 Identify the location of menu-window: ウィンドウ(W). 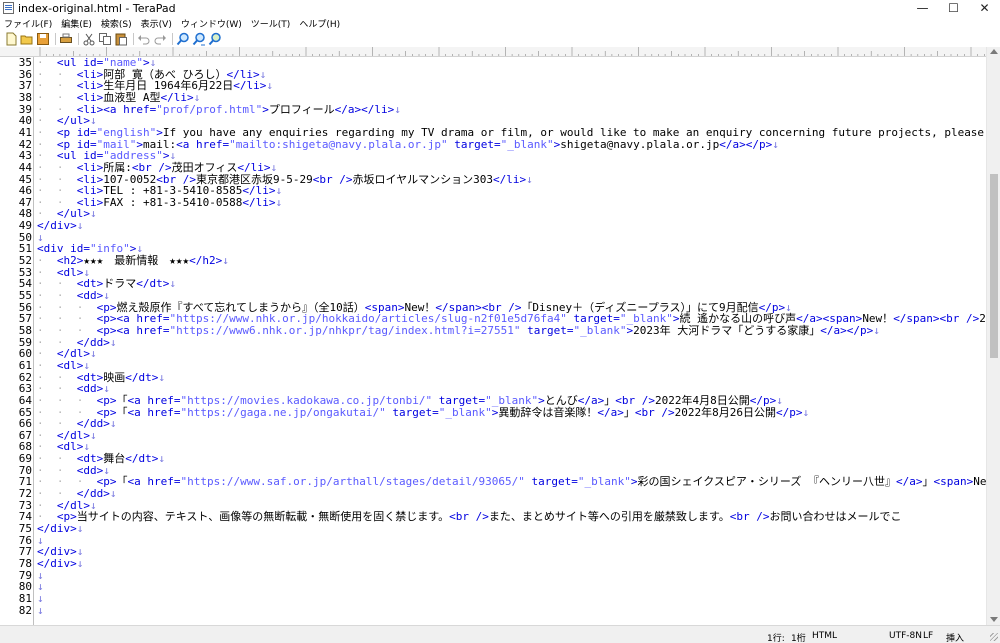
(211, 23).